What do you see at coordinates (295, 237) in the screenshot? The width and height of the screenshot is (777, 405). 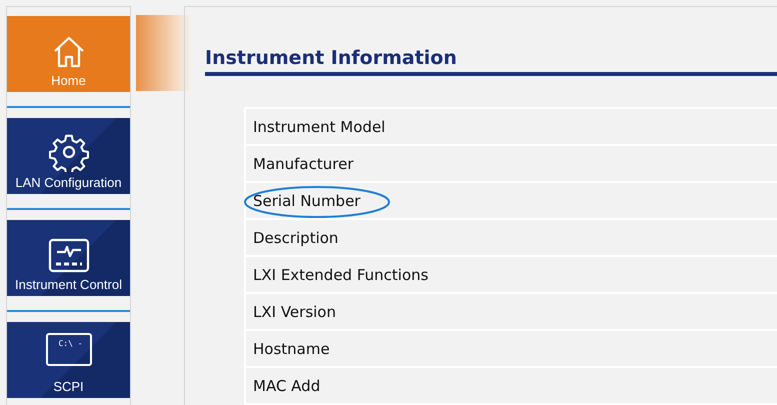 I see `table-cell: Description` at bounding box center [295, 237].